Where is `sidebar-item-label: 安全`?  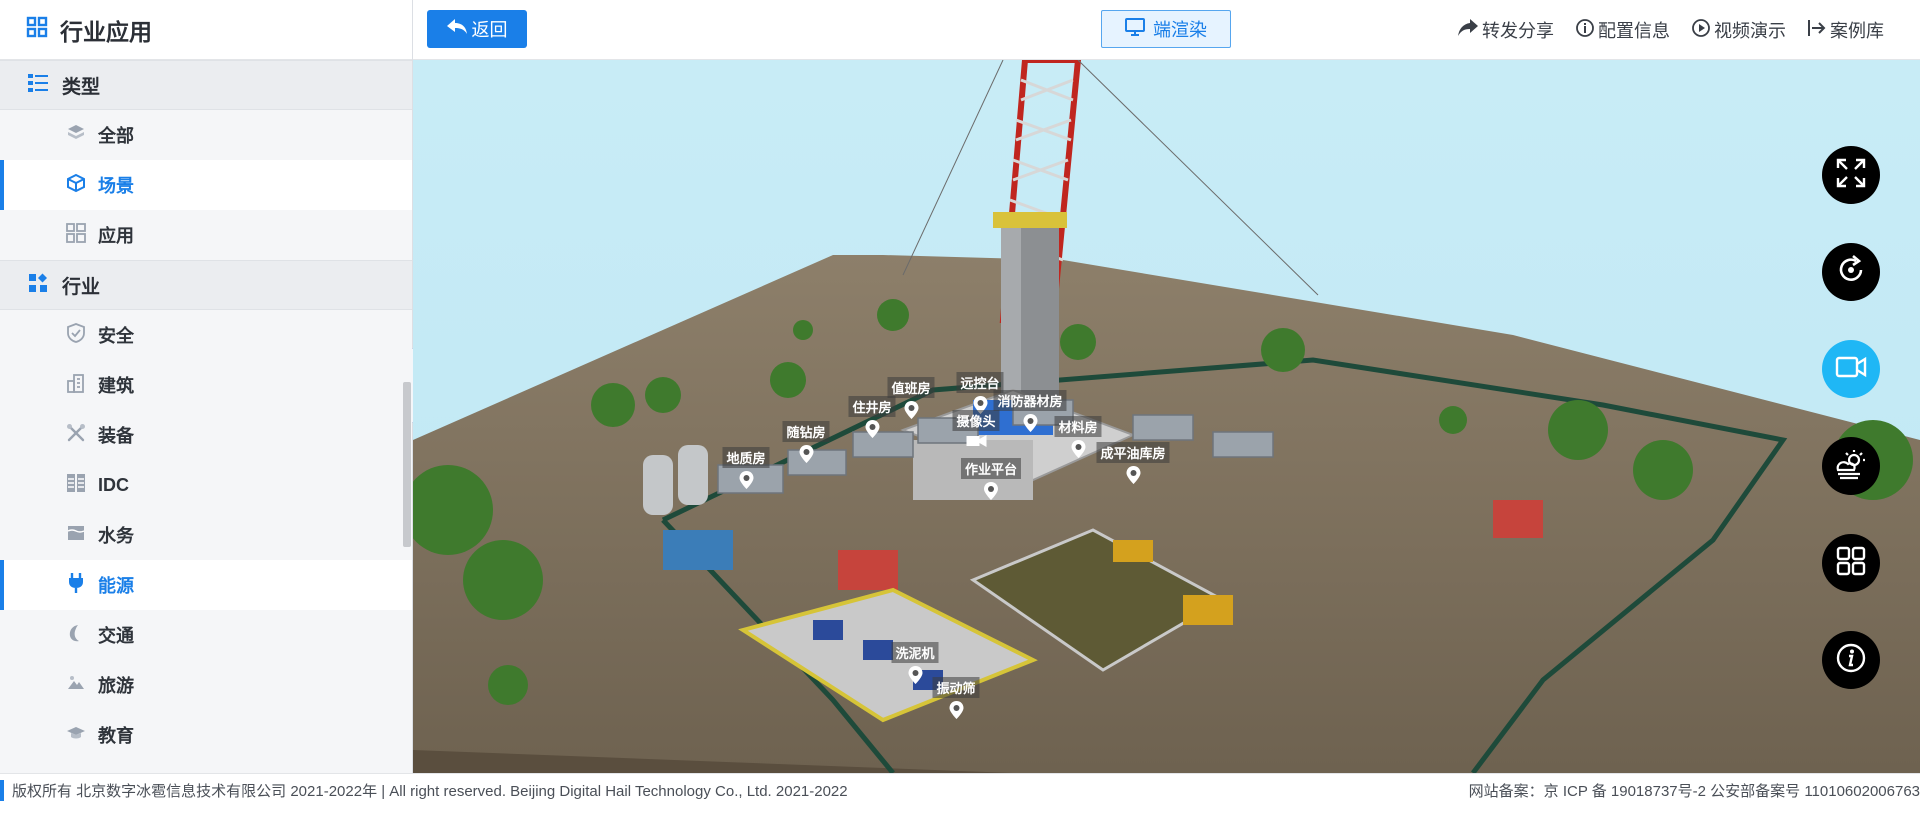
sidebar-item-label: 安全 is located at coordinates (116, 336).